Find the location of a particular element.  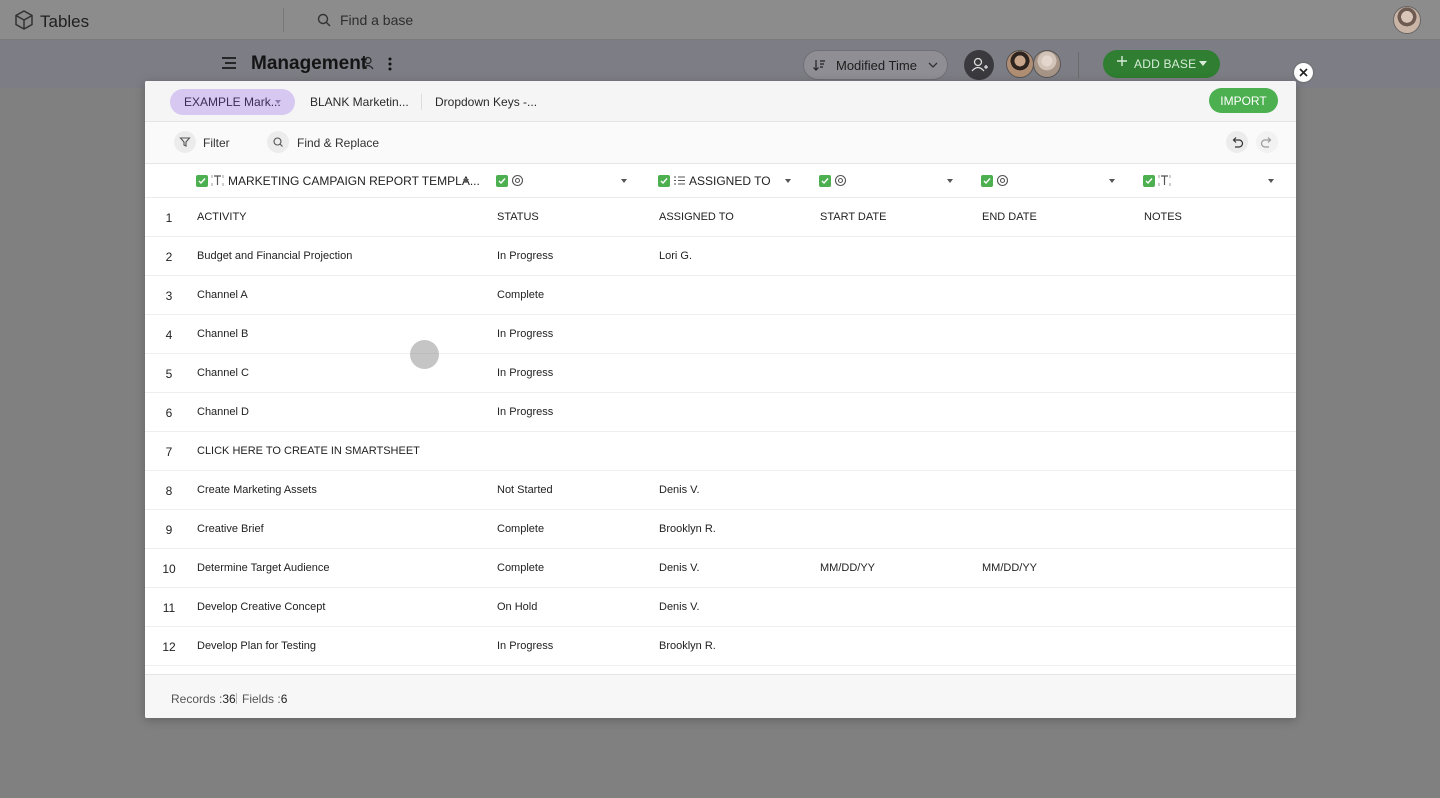

undo-button is located at coordinates (1237, 142).